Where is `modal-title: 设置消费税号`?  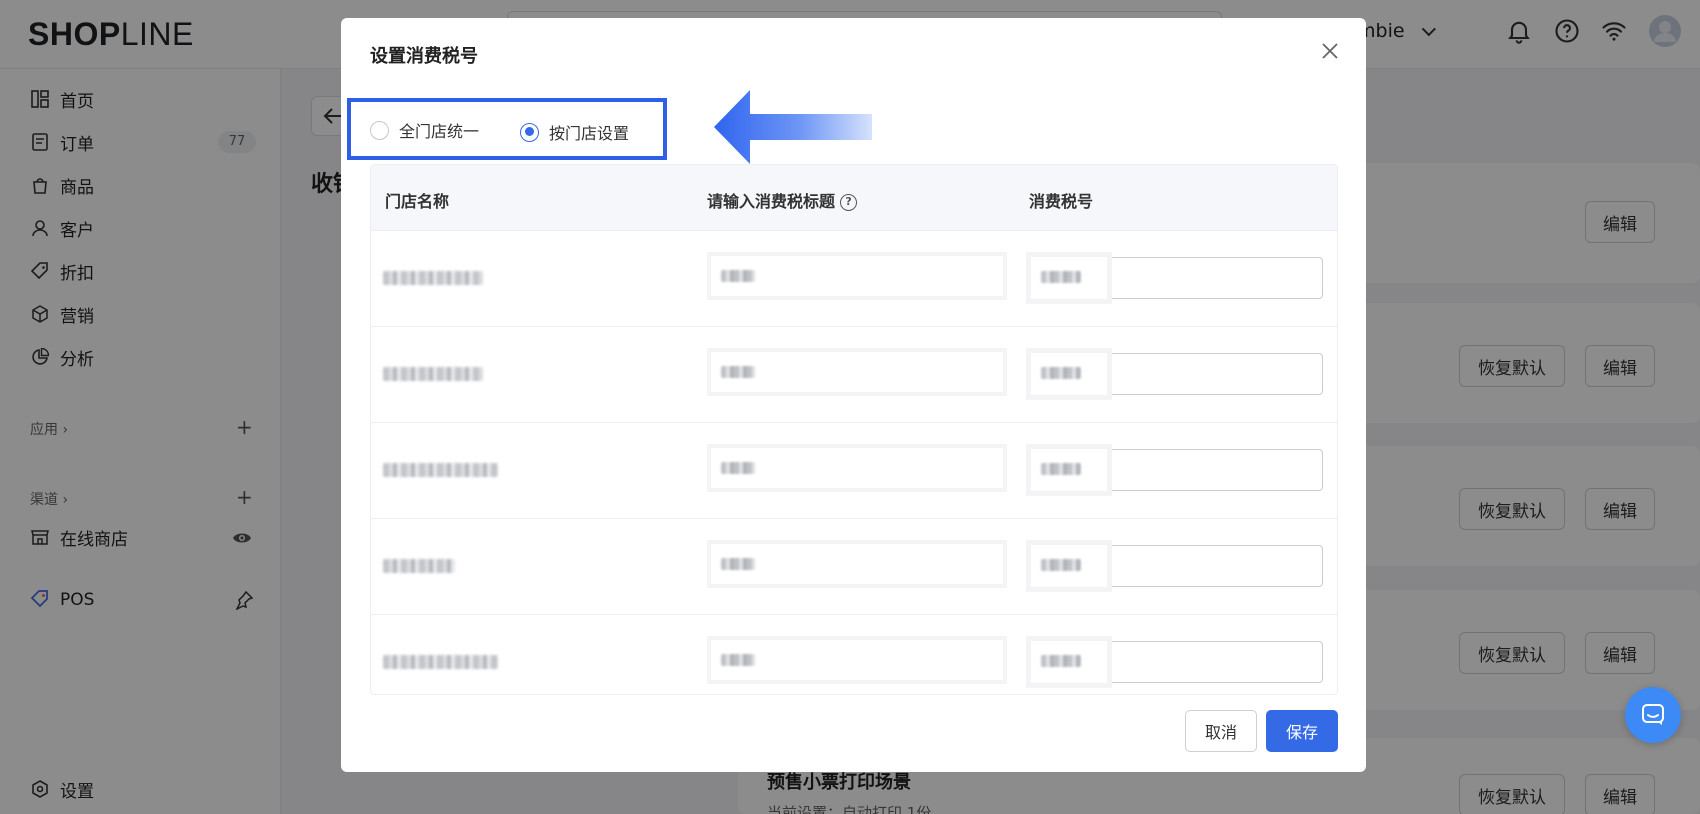 modal-title: 设置消费税号 is located at coordinates (424, 56).